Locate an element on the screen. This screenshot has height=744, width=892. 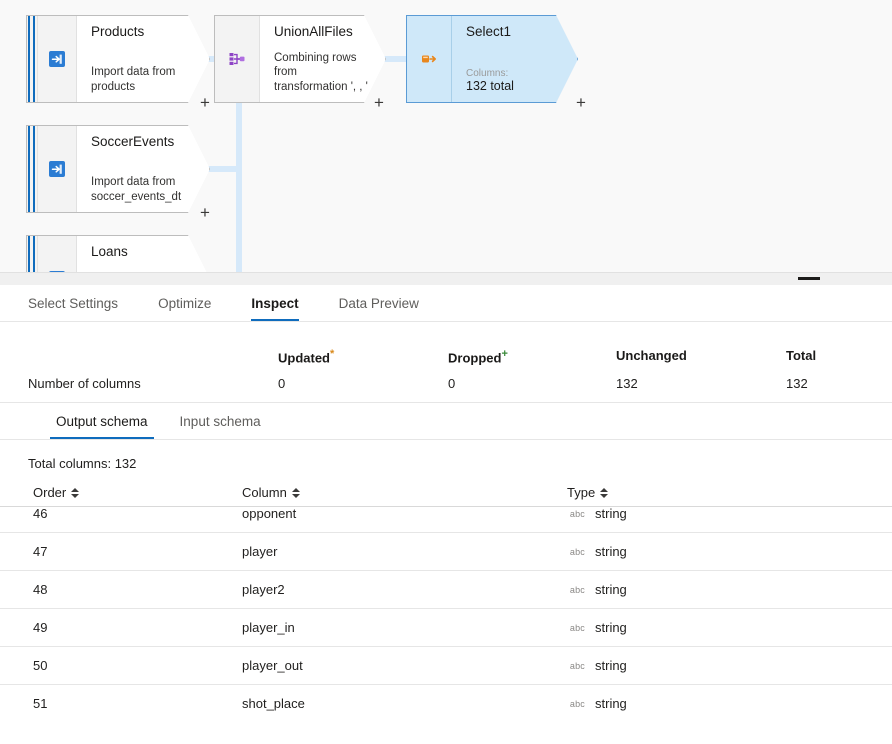
tab-label: Select Settings is located at coordinates (73, 303).